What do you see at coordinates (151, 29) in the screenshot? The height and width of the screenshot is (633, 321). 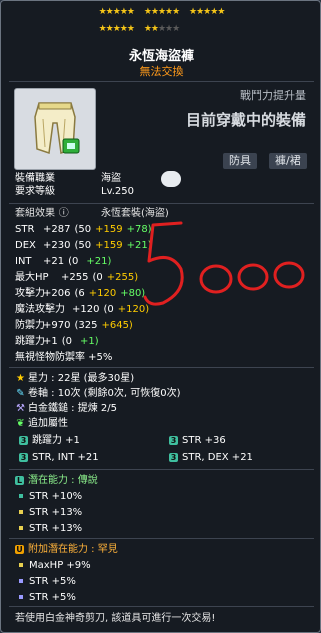 I see `star-on: ★★` at bounding box center [151, 29].